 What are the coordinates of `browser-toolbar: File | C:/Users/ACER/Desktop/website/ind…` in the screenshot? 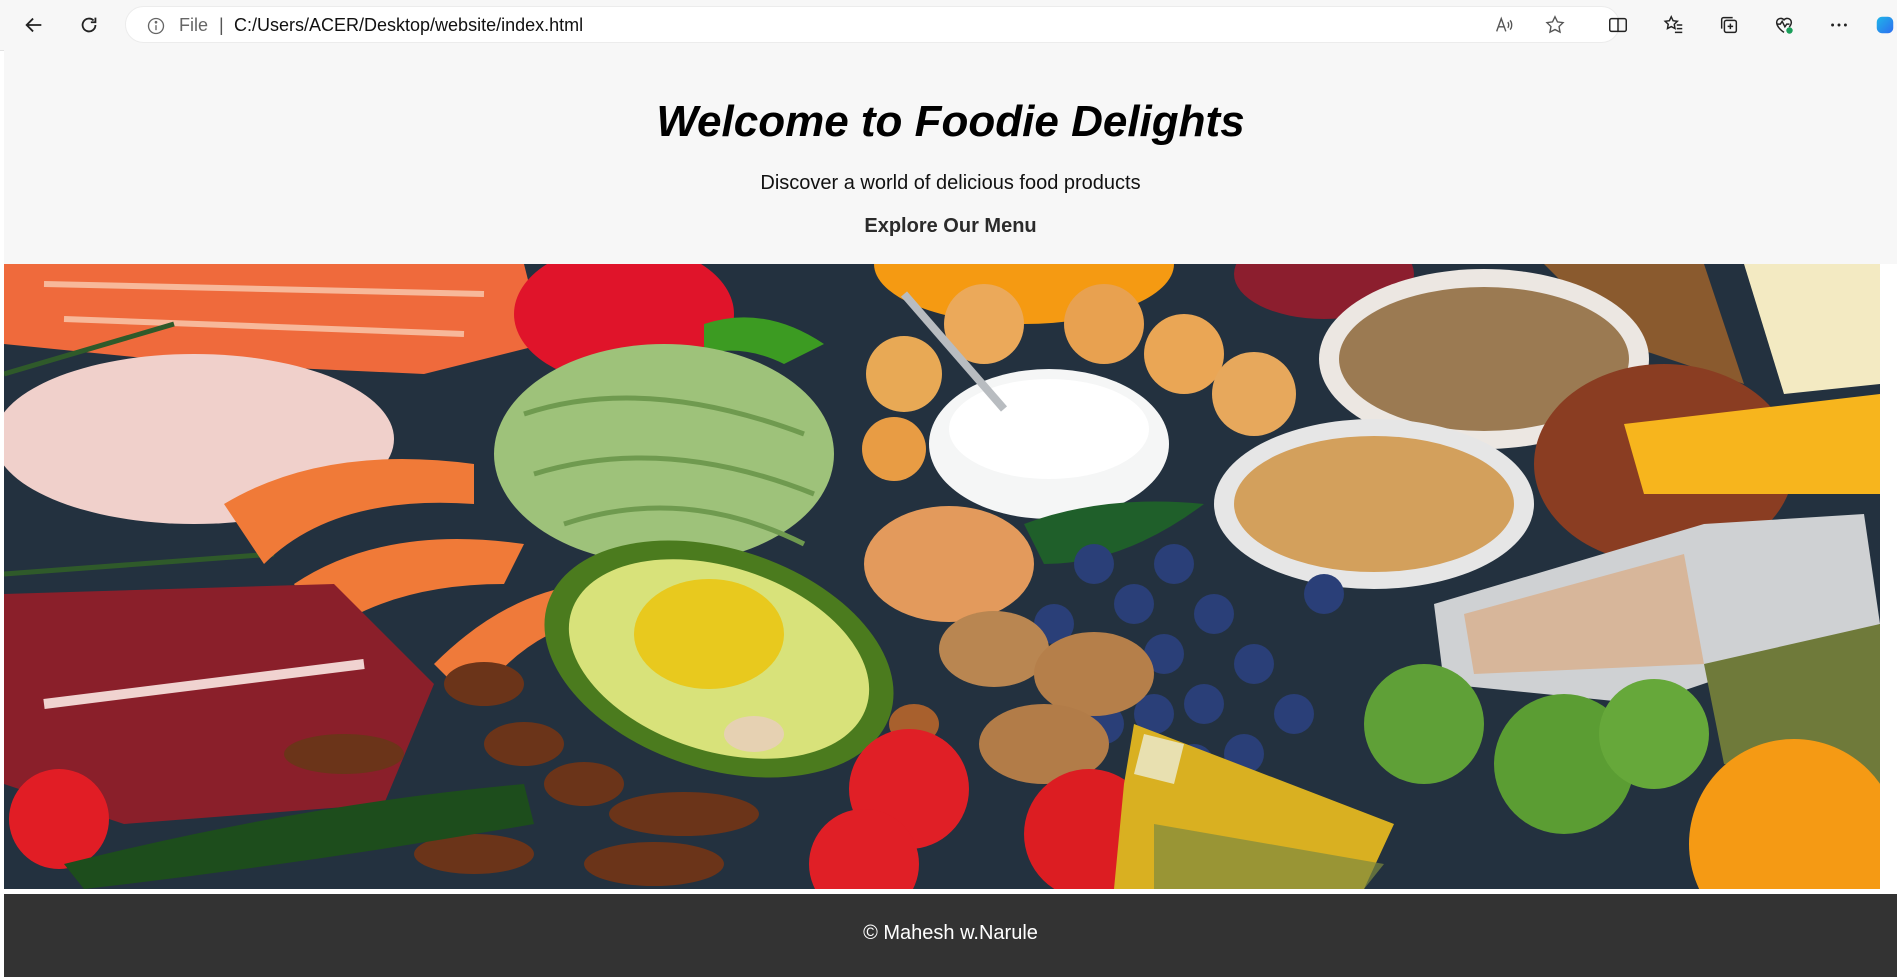 It's located at (948, 25).